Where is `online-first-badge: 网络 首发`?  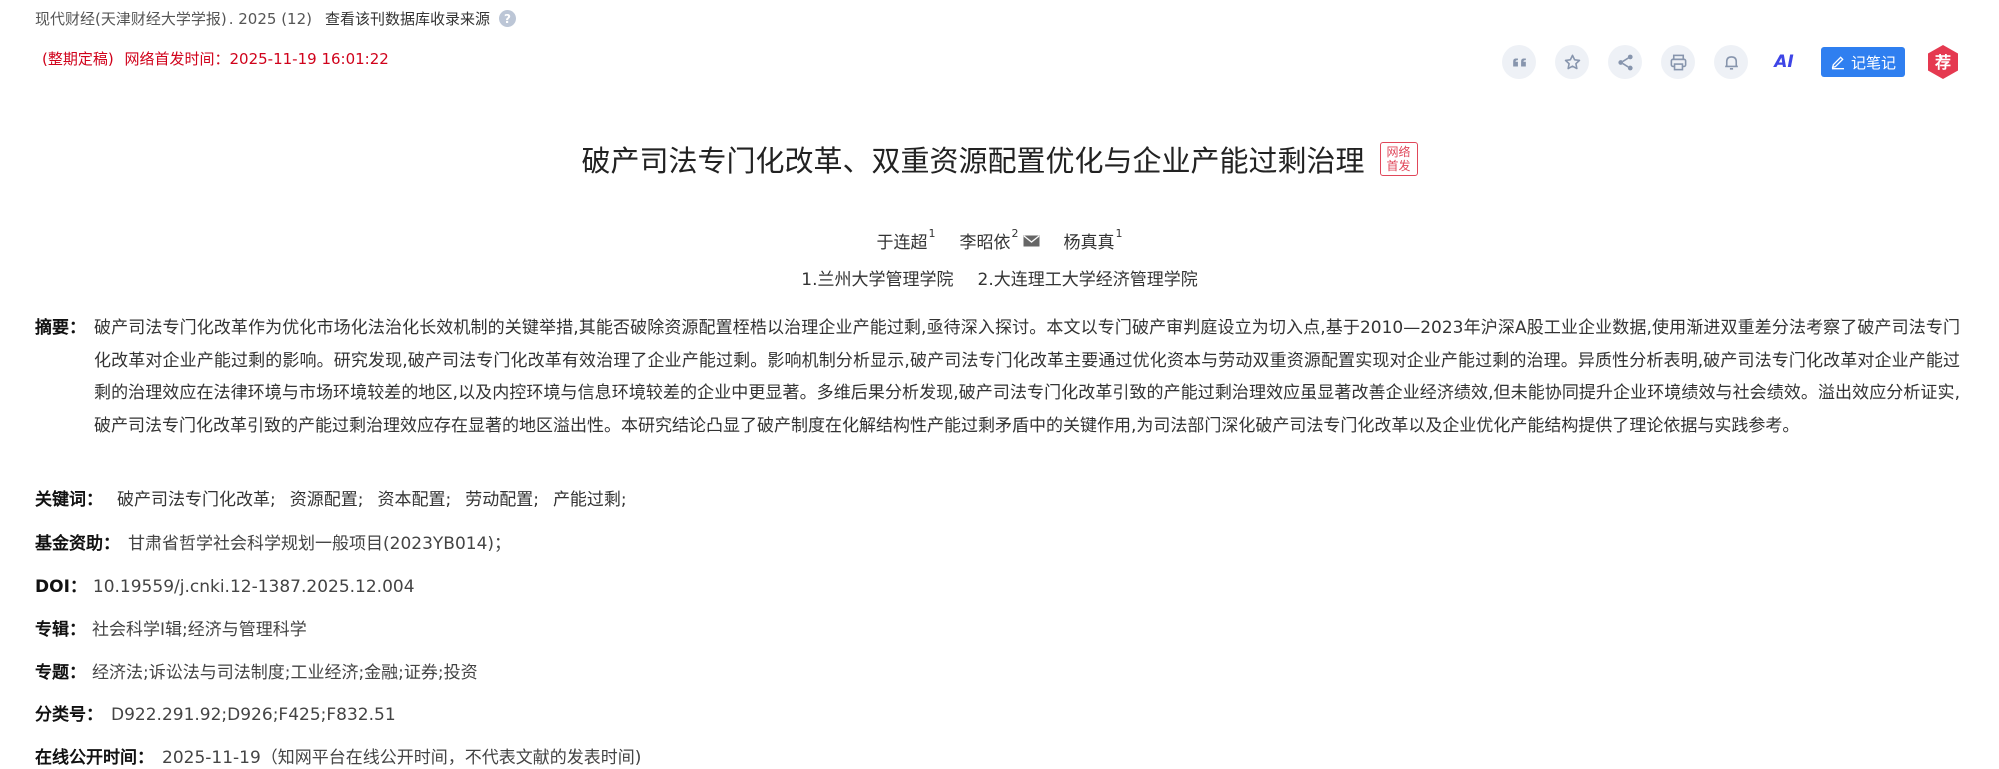
online-first-badge: 网络 首发 is located at coordinates (1398, 159).